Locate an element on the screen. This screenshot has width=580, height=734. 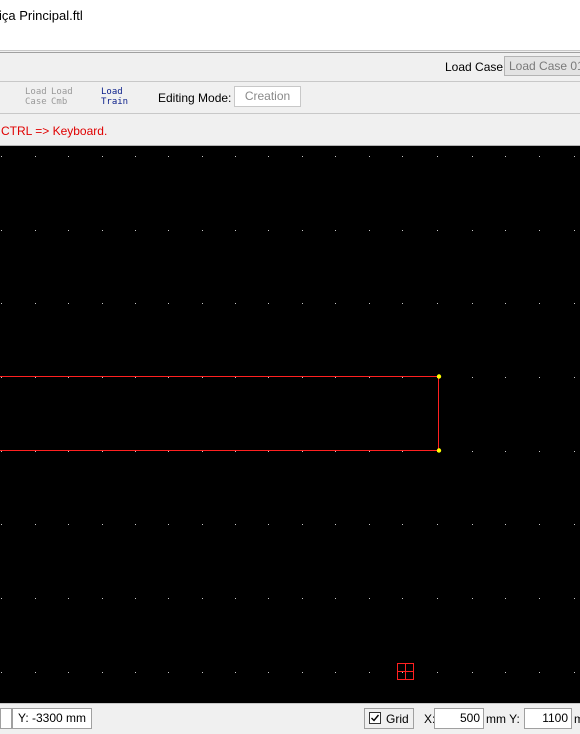
load-case-button: Load Case is located at coordinates (36, 97).